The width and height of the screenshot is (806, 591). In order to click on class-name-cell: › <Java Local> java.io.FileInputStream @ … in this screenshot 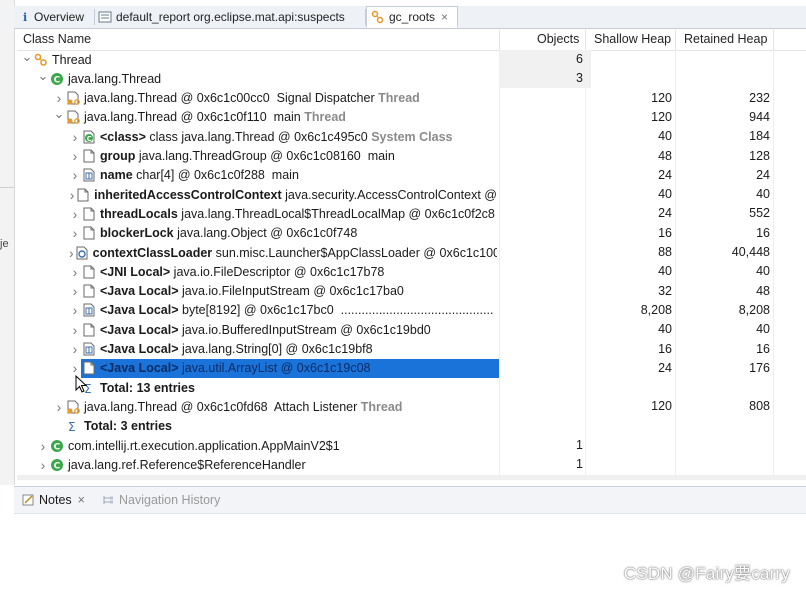, I will do `click(283, 291)`.